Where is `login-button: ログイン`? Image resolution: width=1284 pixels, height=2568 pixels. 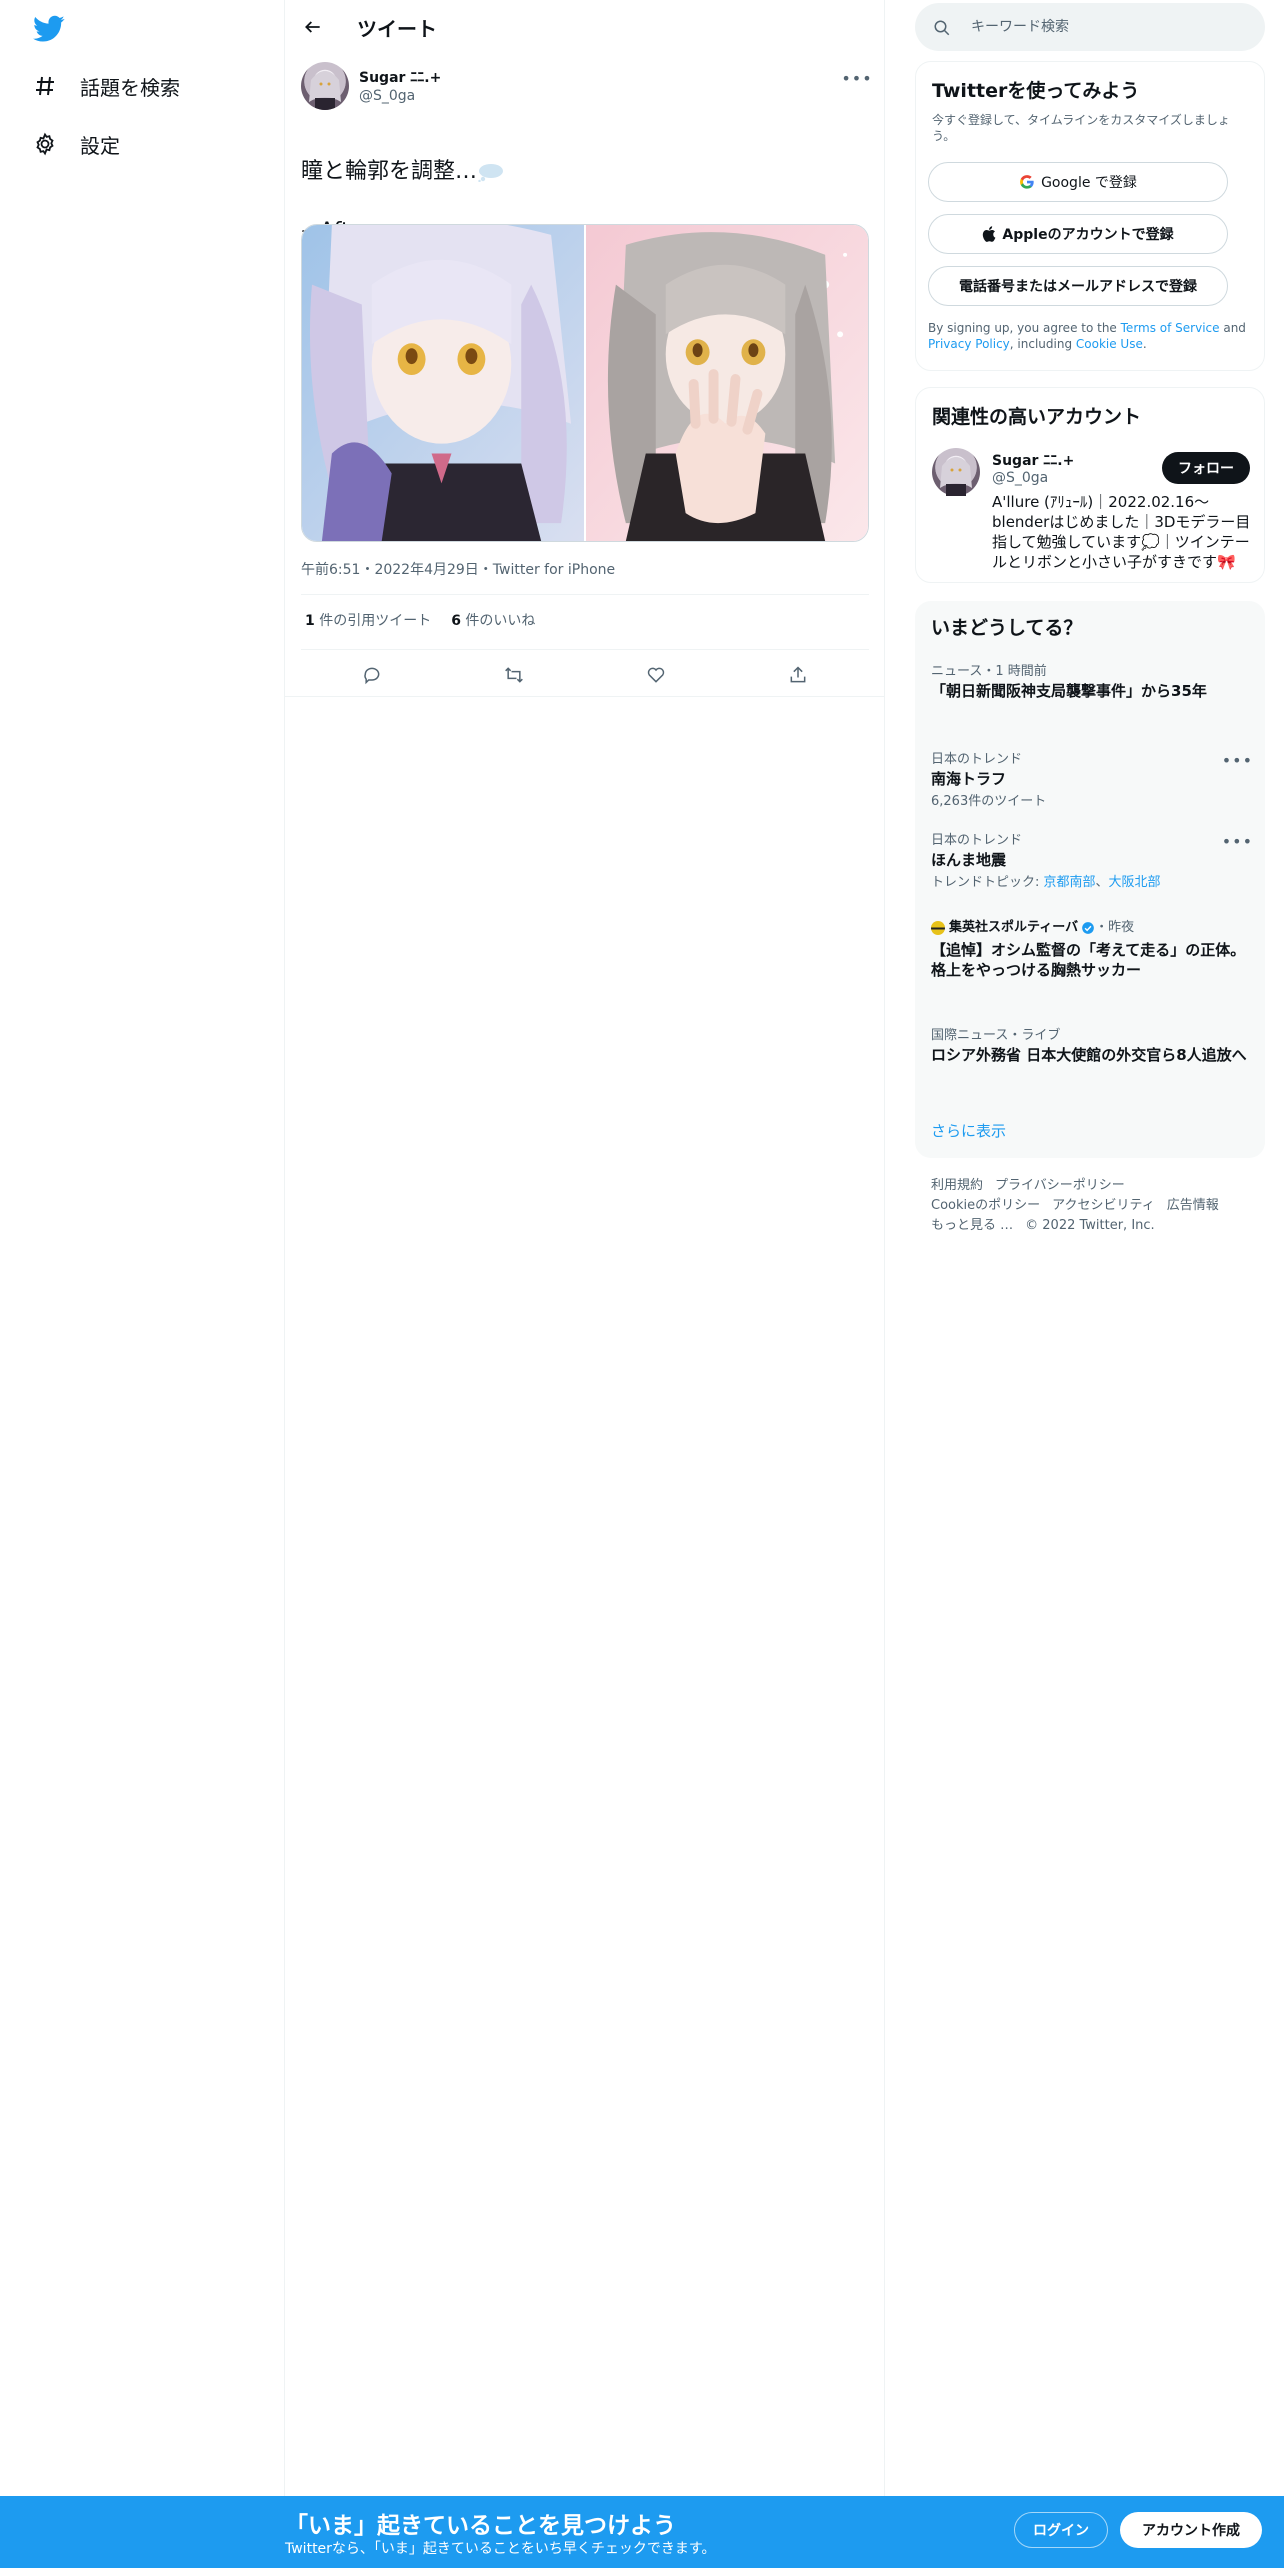
login-button: ログイン is located at coordinates (1061, 2530).